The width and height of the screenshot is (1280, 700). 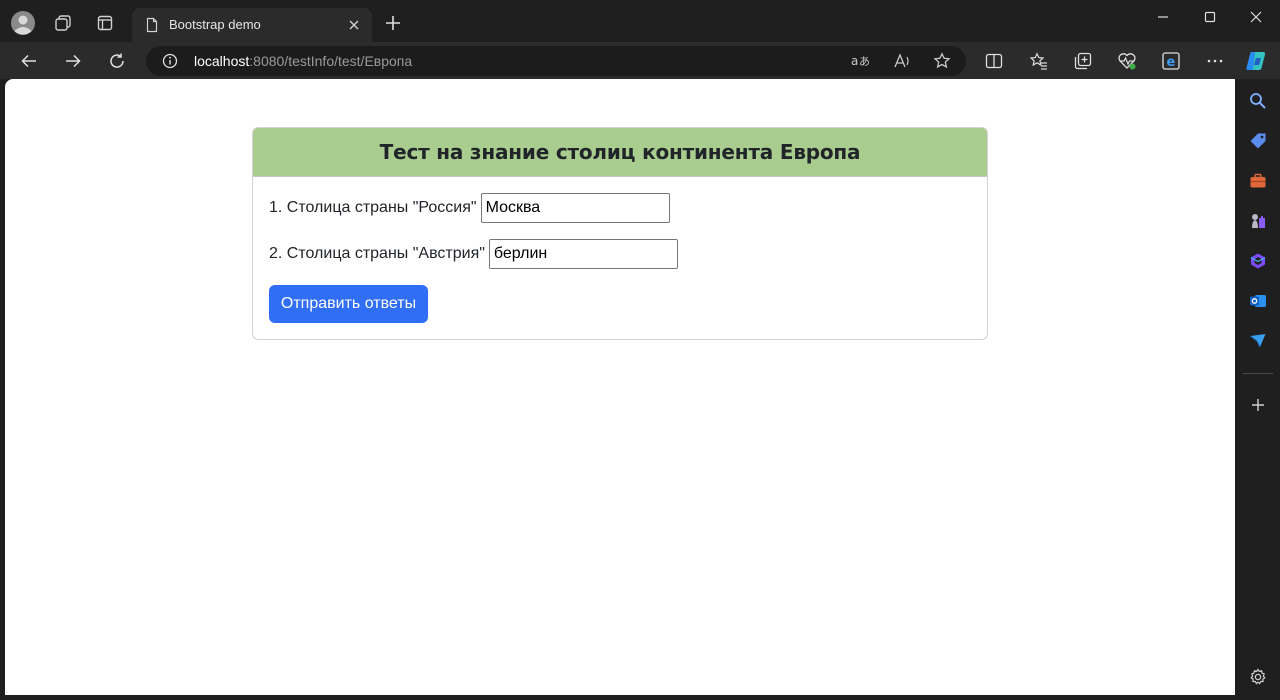 I want to click on profile-avatar, so click(x=23, y=23).